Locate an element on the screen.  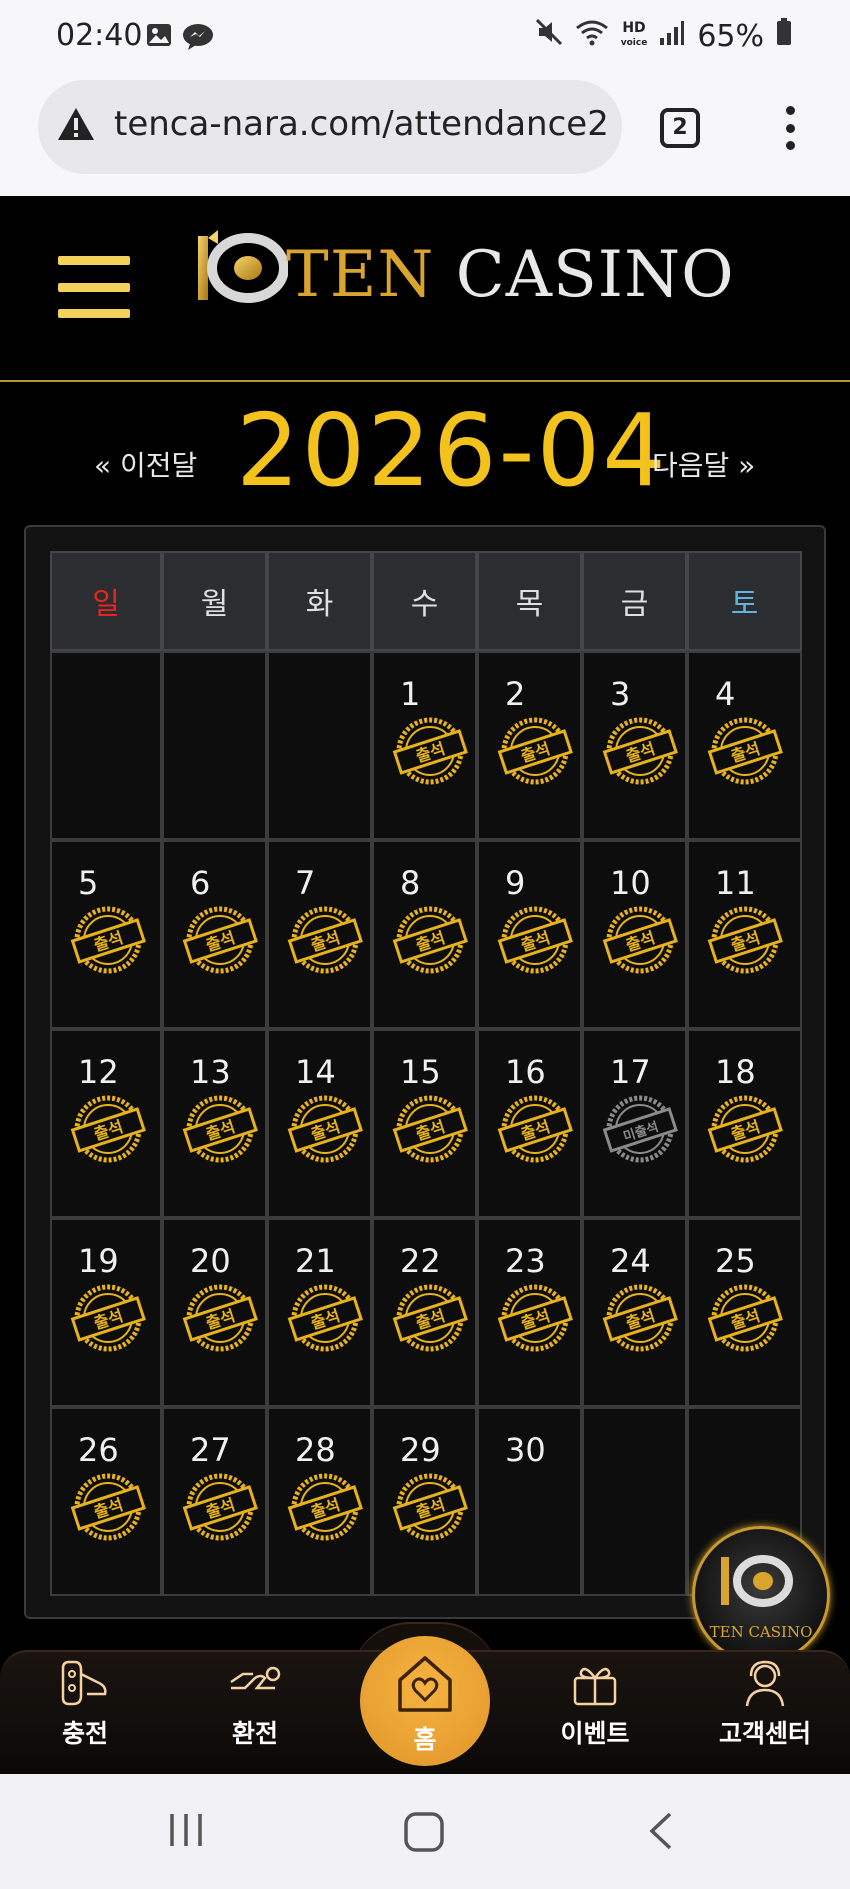
calendar-week: 19 출석 20 출석 21 출석 22 출석 23 출석 24 출석 25 출석 is located at coordinates (426, 1312).